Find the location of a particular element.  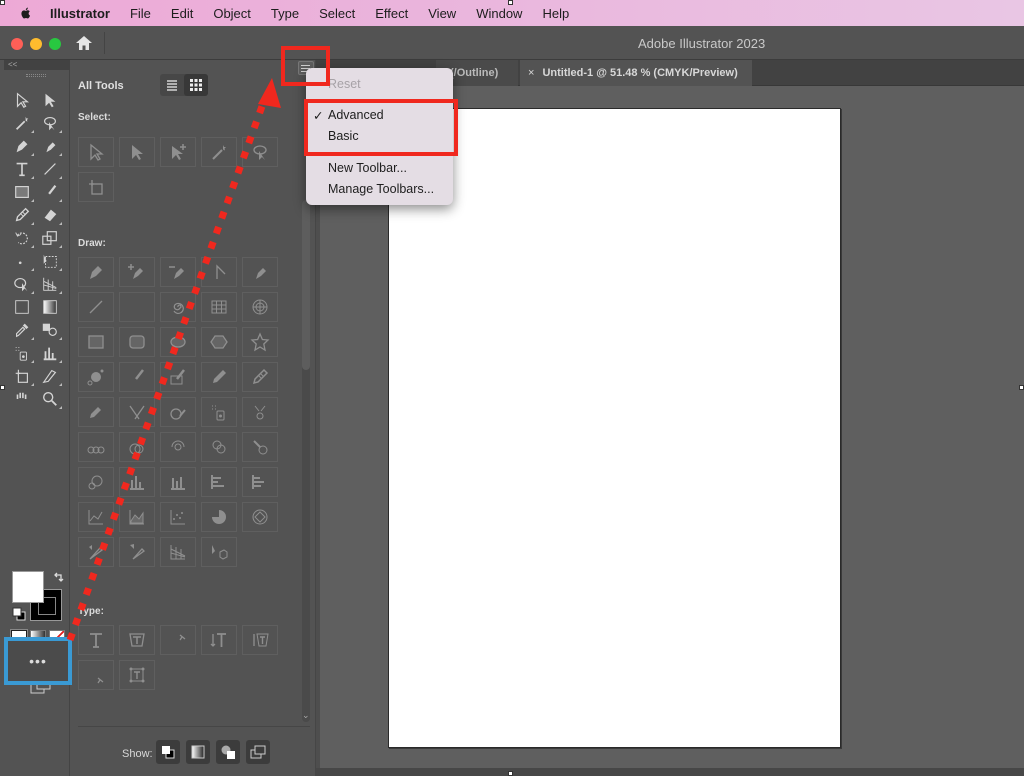

show-screen-modes-button is located at coordinates (258, 752).